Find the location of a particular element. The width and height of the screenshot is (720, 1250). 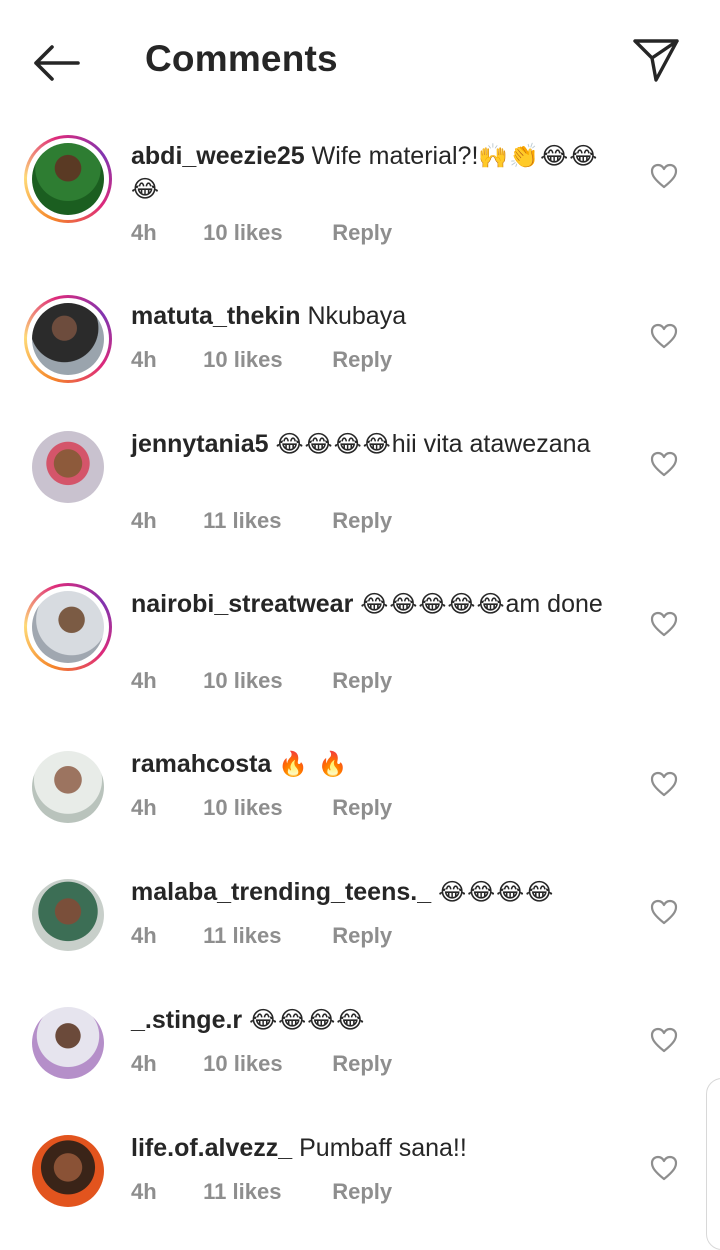

comment-text: life.of.alvezz_ Pumbaff sana!! is located at coordinates (376, 1148).